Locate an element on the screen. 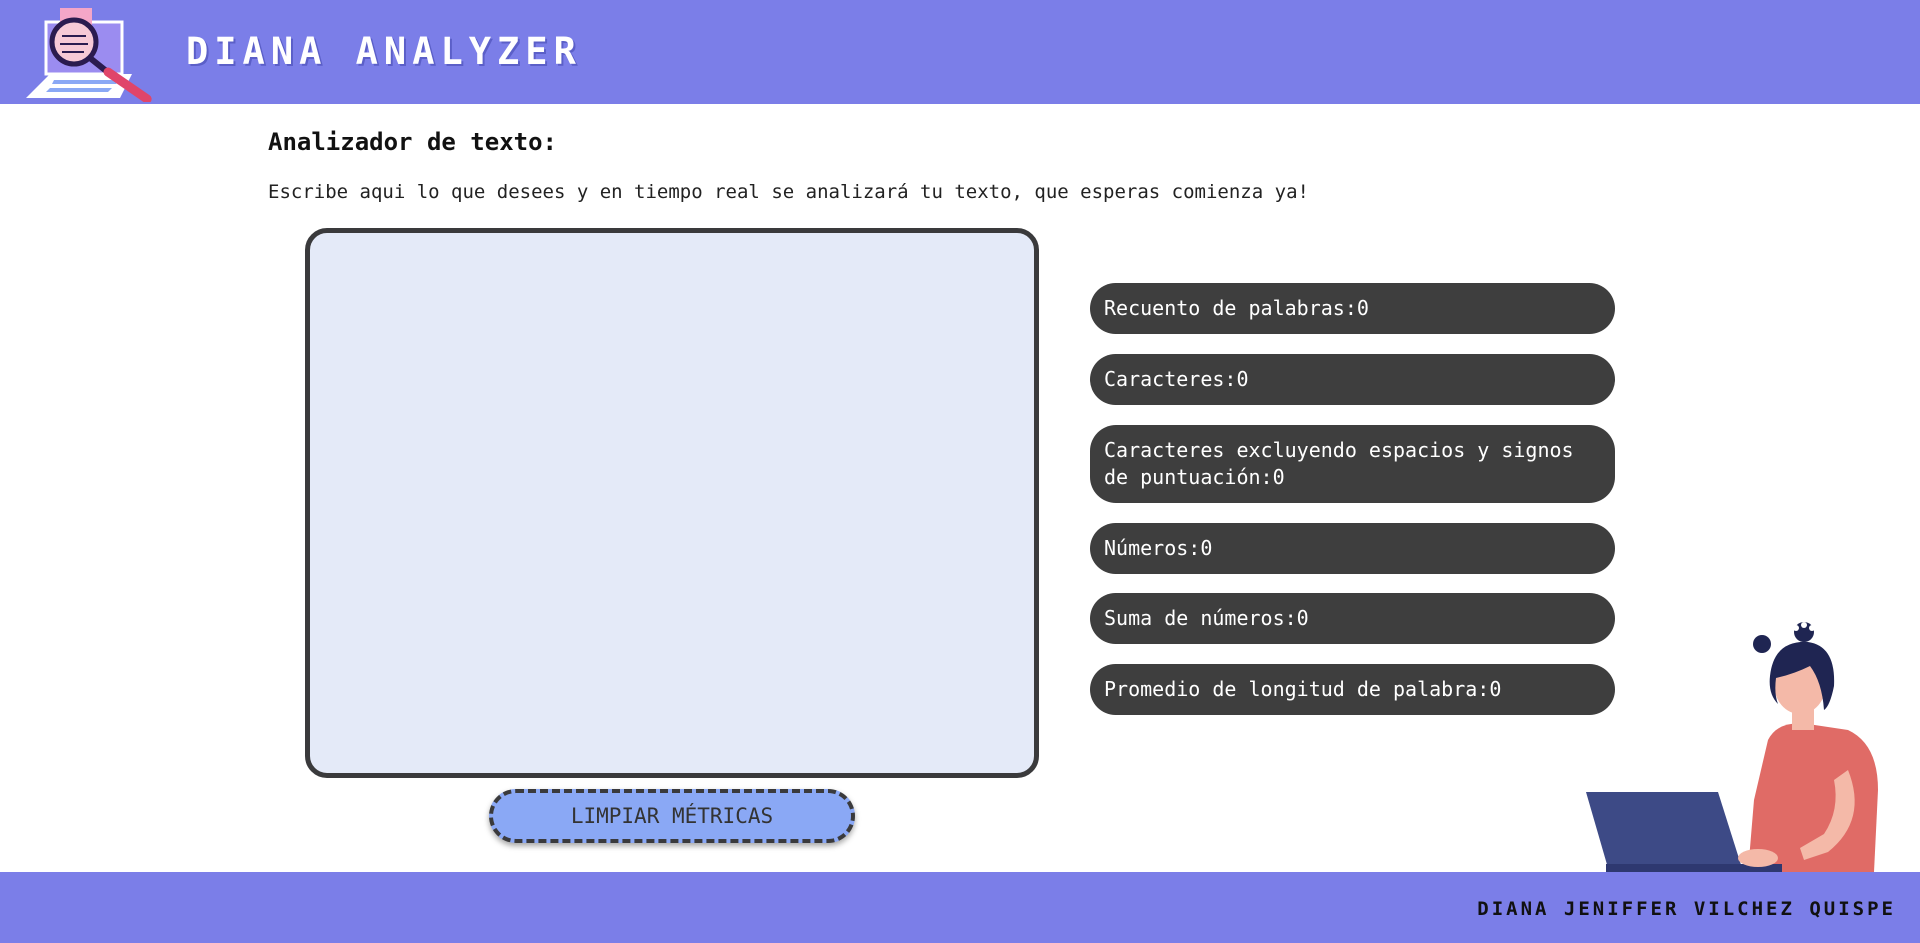 The width and height of the screenshot is (1920, 943). metric-label: Números: is located at coordinates (1152, 548).